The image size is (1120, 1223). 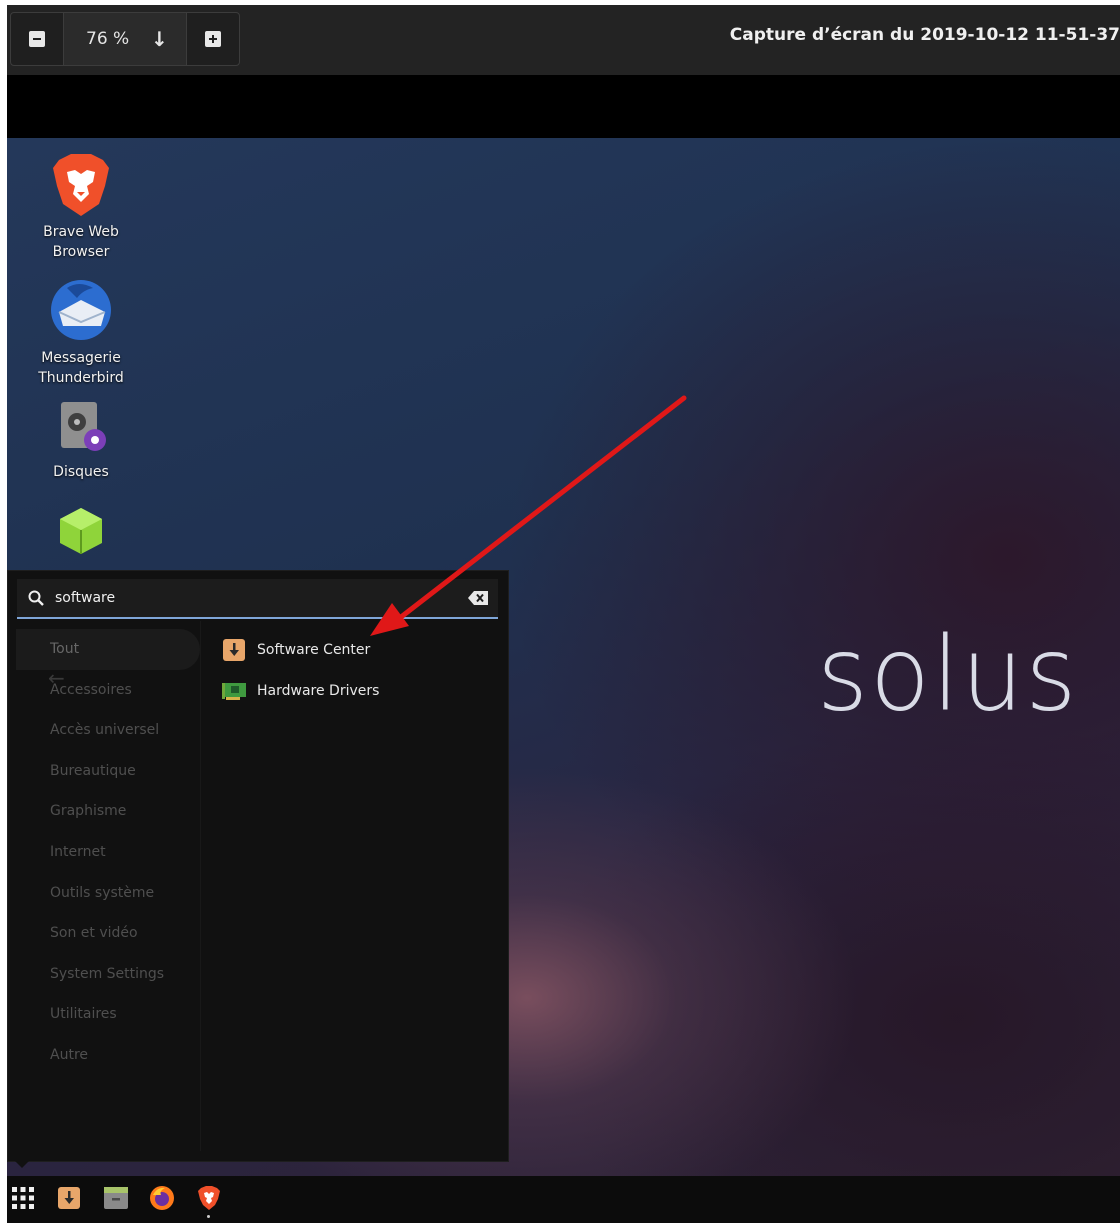 What do you see at coordinates (208, 1216) in the screenshot?
I see `running-indicator` at bounding box center [208, 1216].